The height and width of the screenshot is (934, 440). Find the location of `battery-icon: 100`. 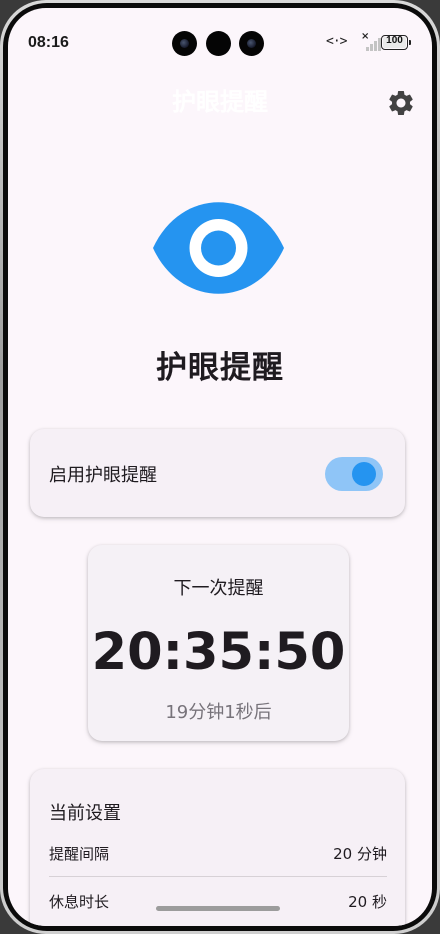

battery-icon: 100 is located at coordinates (396, 42).